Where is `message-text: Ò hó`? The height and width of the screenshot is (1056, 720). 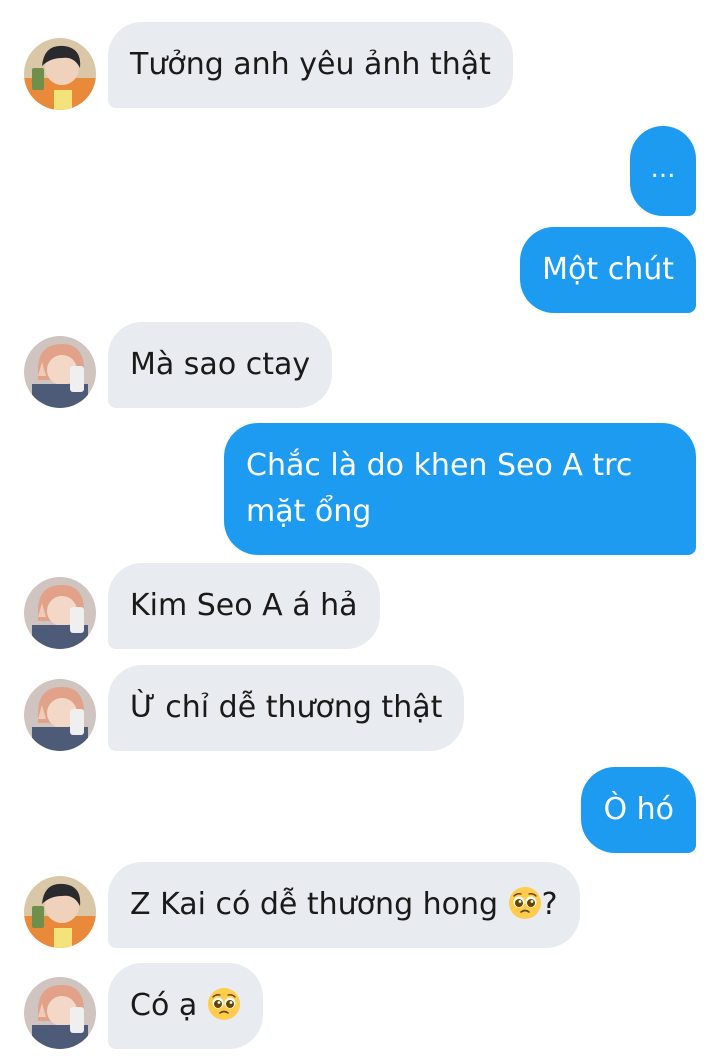 message-text: Ò hó is located at coordinates (638, 809).